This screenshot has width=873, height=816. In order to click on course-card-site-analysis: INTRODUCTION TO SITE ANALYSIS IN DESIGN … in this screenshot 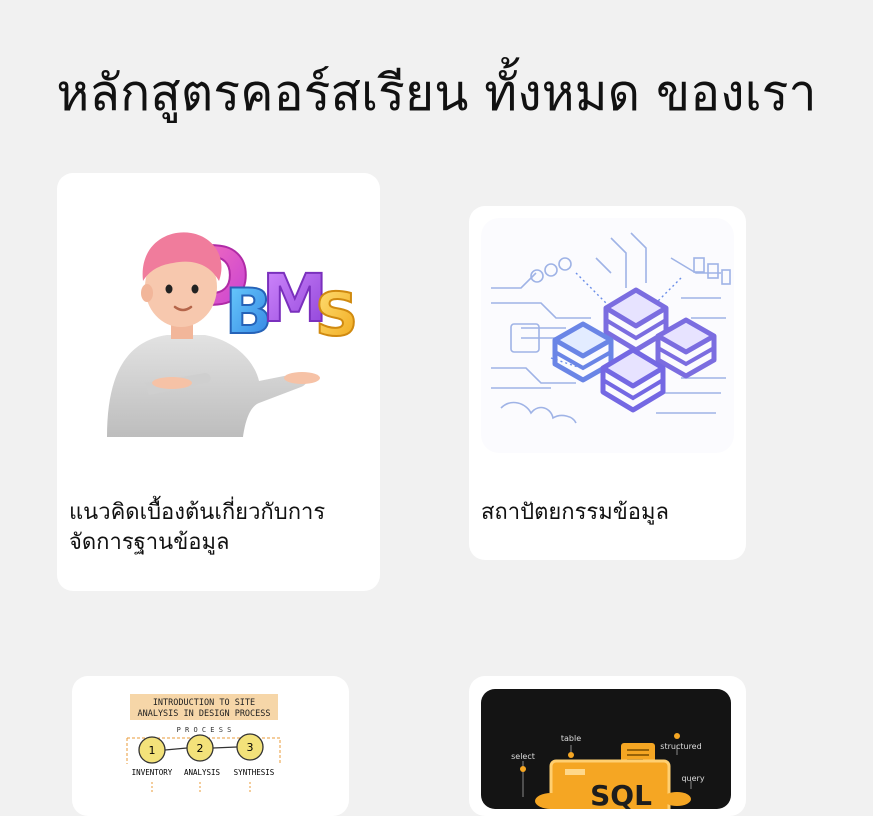, I will do `click(210, 746)`.